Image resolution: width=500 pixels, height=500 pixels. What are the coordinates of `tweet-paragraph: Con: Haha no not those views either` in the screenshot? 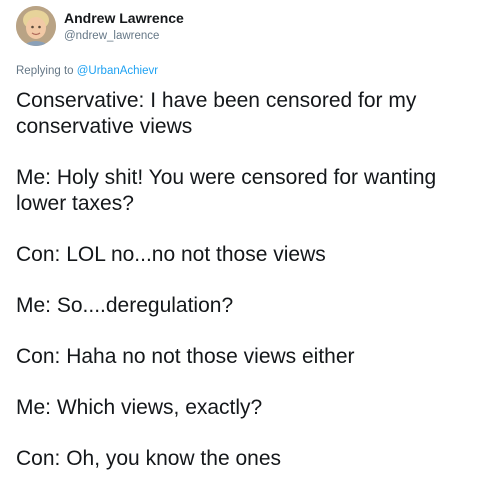 It's located at (185, 356).